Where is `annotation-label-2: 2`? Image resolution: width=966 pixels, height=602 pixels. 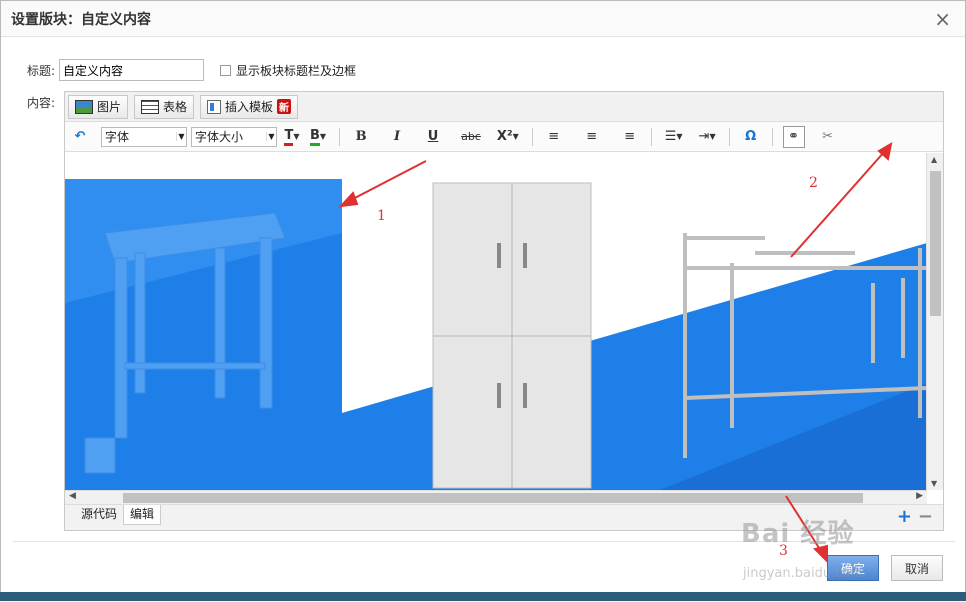 annotation-label-2: 2 is located at coordinates (813, 183).